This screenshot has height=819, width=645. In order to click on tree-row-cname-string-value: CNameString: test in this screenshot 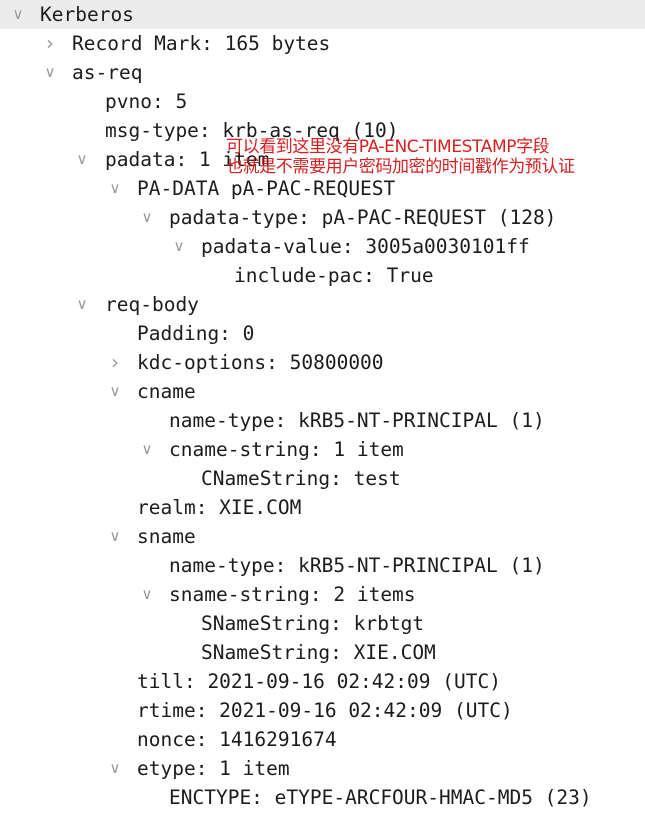, I will do `click(322, 478)`.